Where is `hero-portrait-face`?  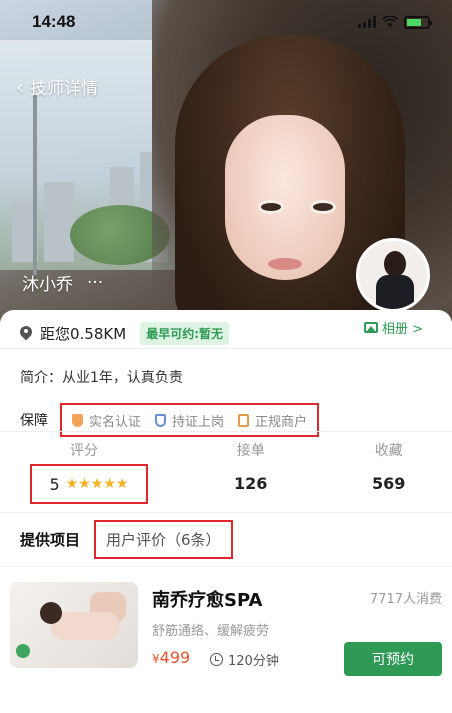 hero-portrait-face is located at coordinates (285, 197).